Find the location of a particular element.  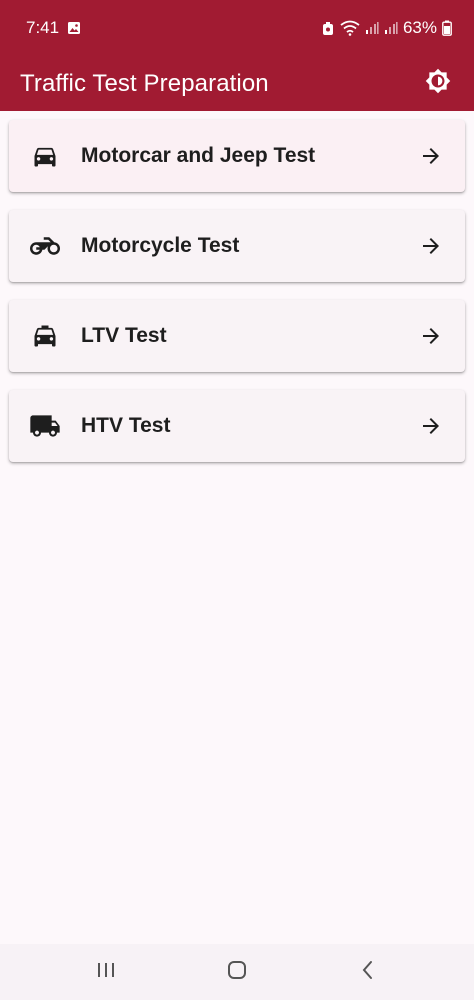

test-item-label: HTV Test is located at coordinates (126, 425).